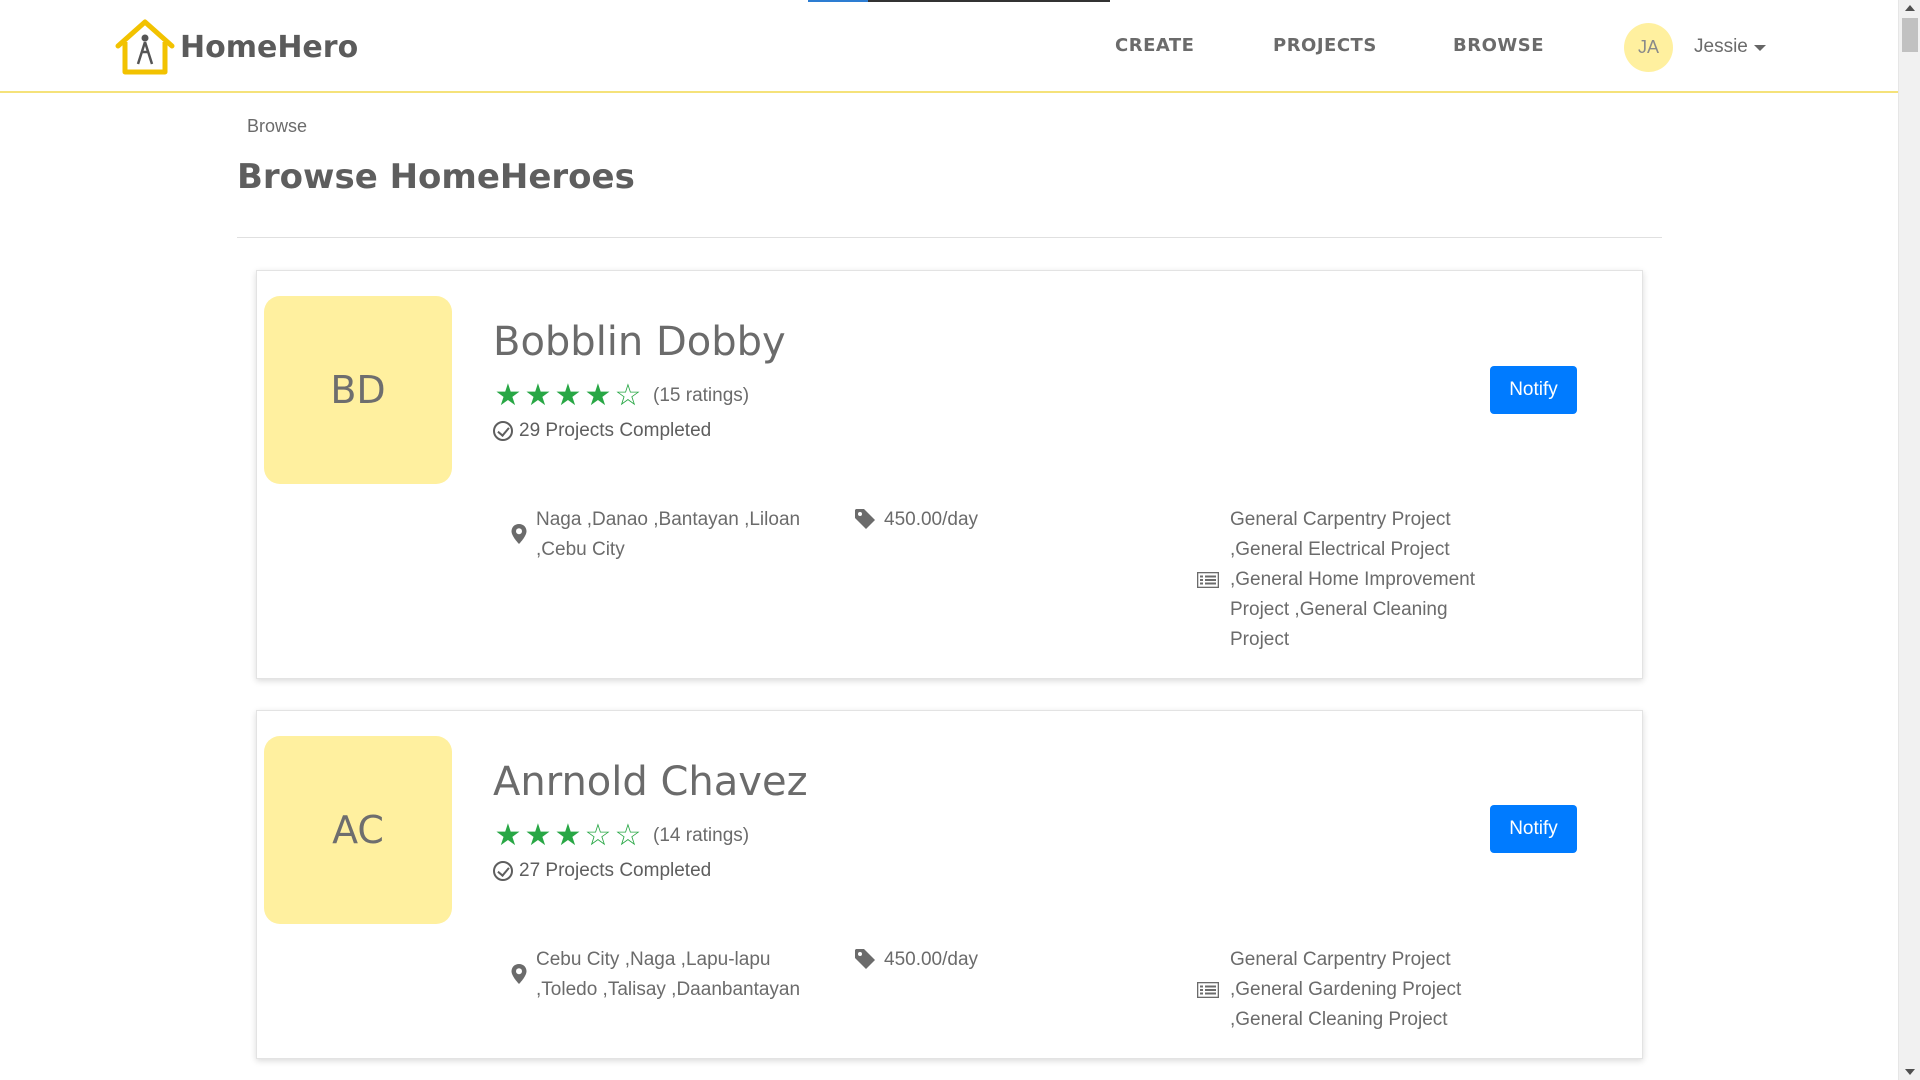 This screenshot has height=1080, width=1920. I want to click on user-name: Jessie, so click(1721, 46).